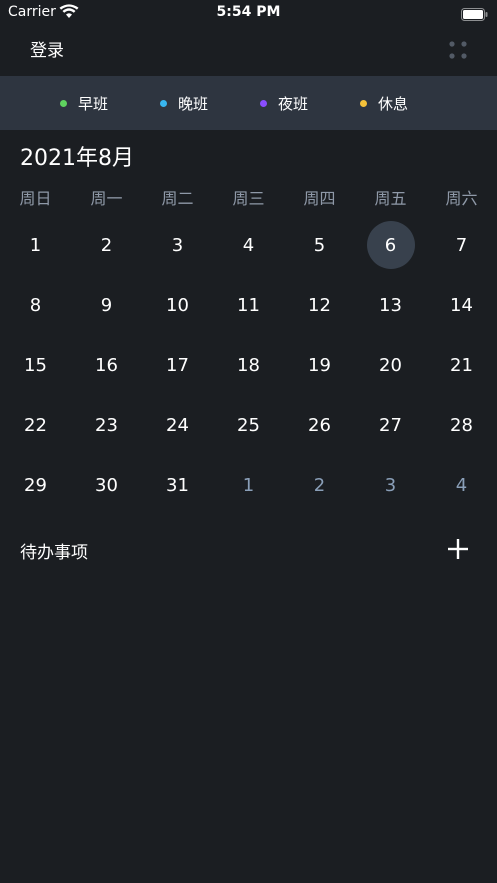 The height and width of the screenshot is (883, 497). What do you see at coordinates (163, 103) in the screenshot?
I see `legend-dot-late` at bounding box center [163, 103].